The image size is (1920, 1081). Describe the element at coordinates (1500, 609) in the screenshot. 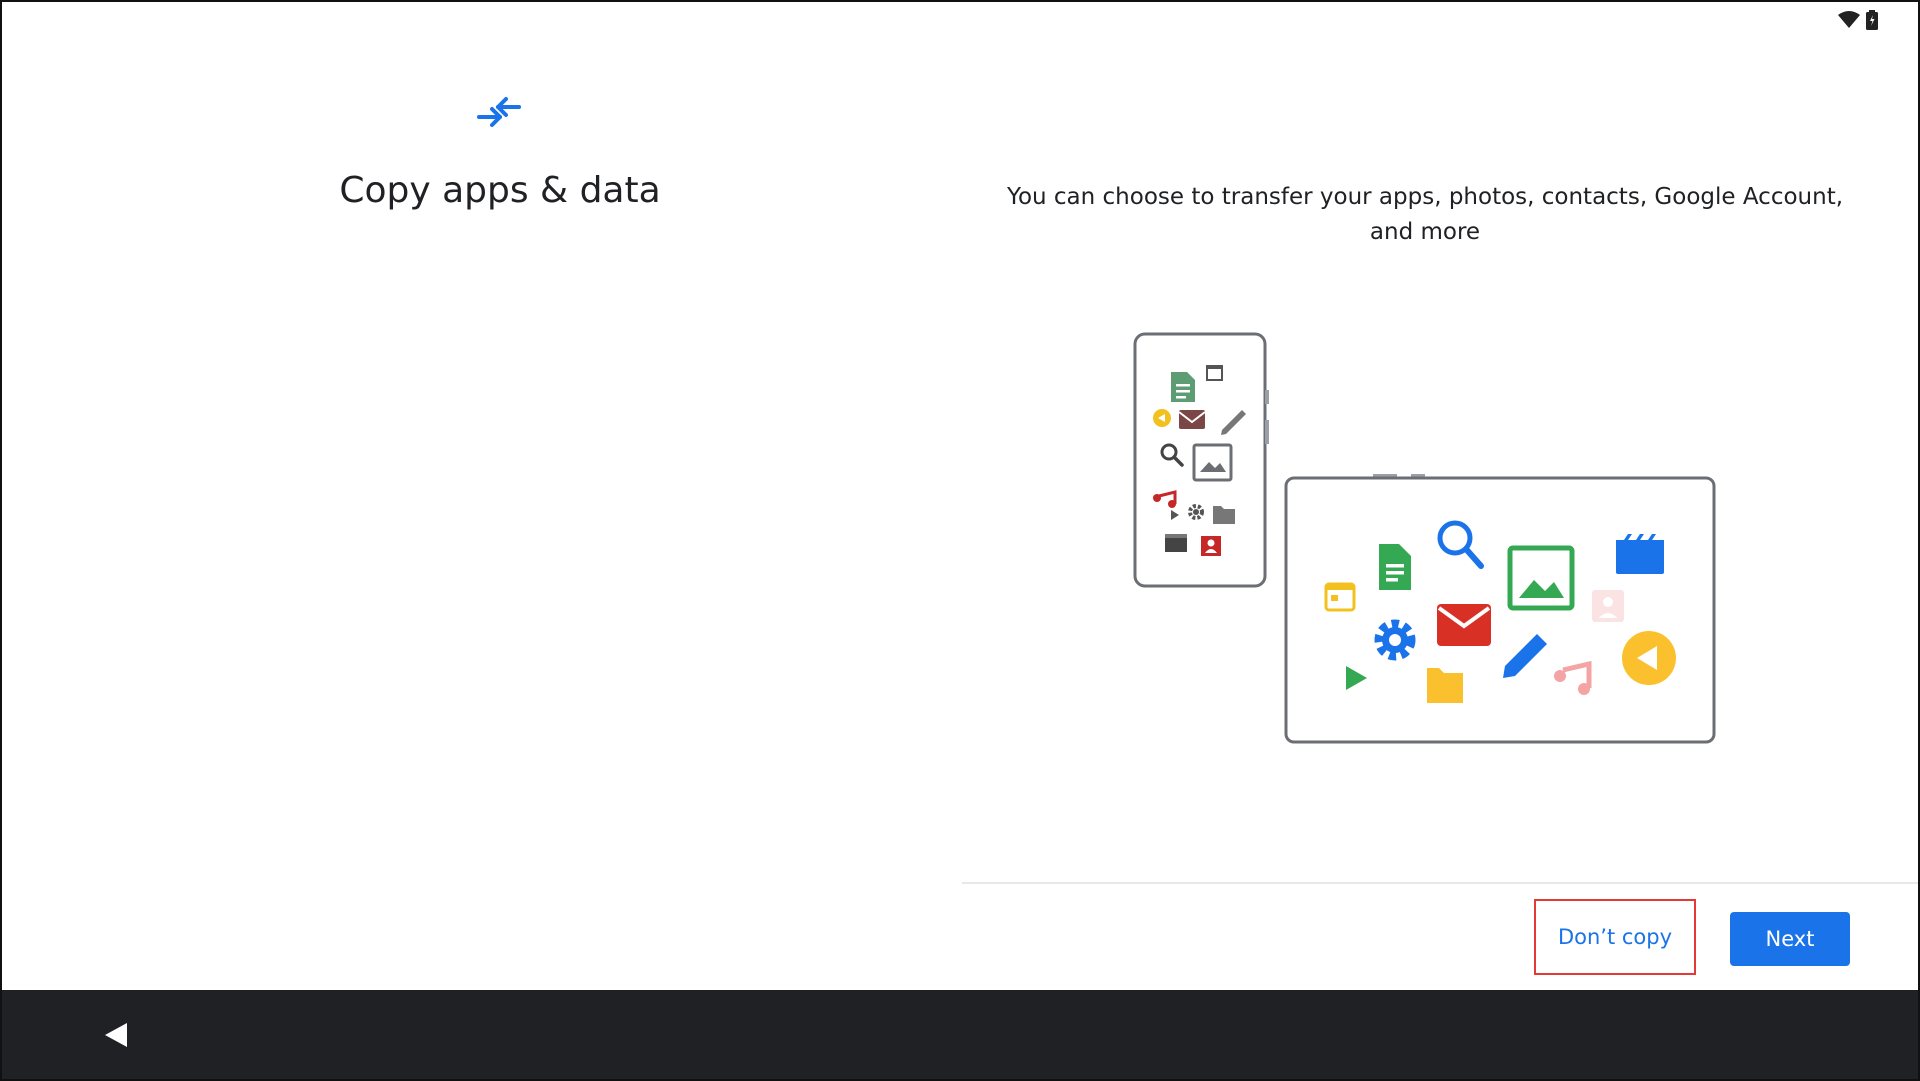

I see `tablet-graphic` at that location.